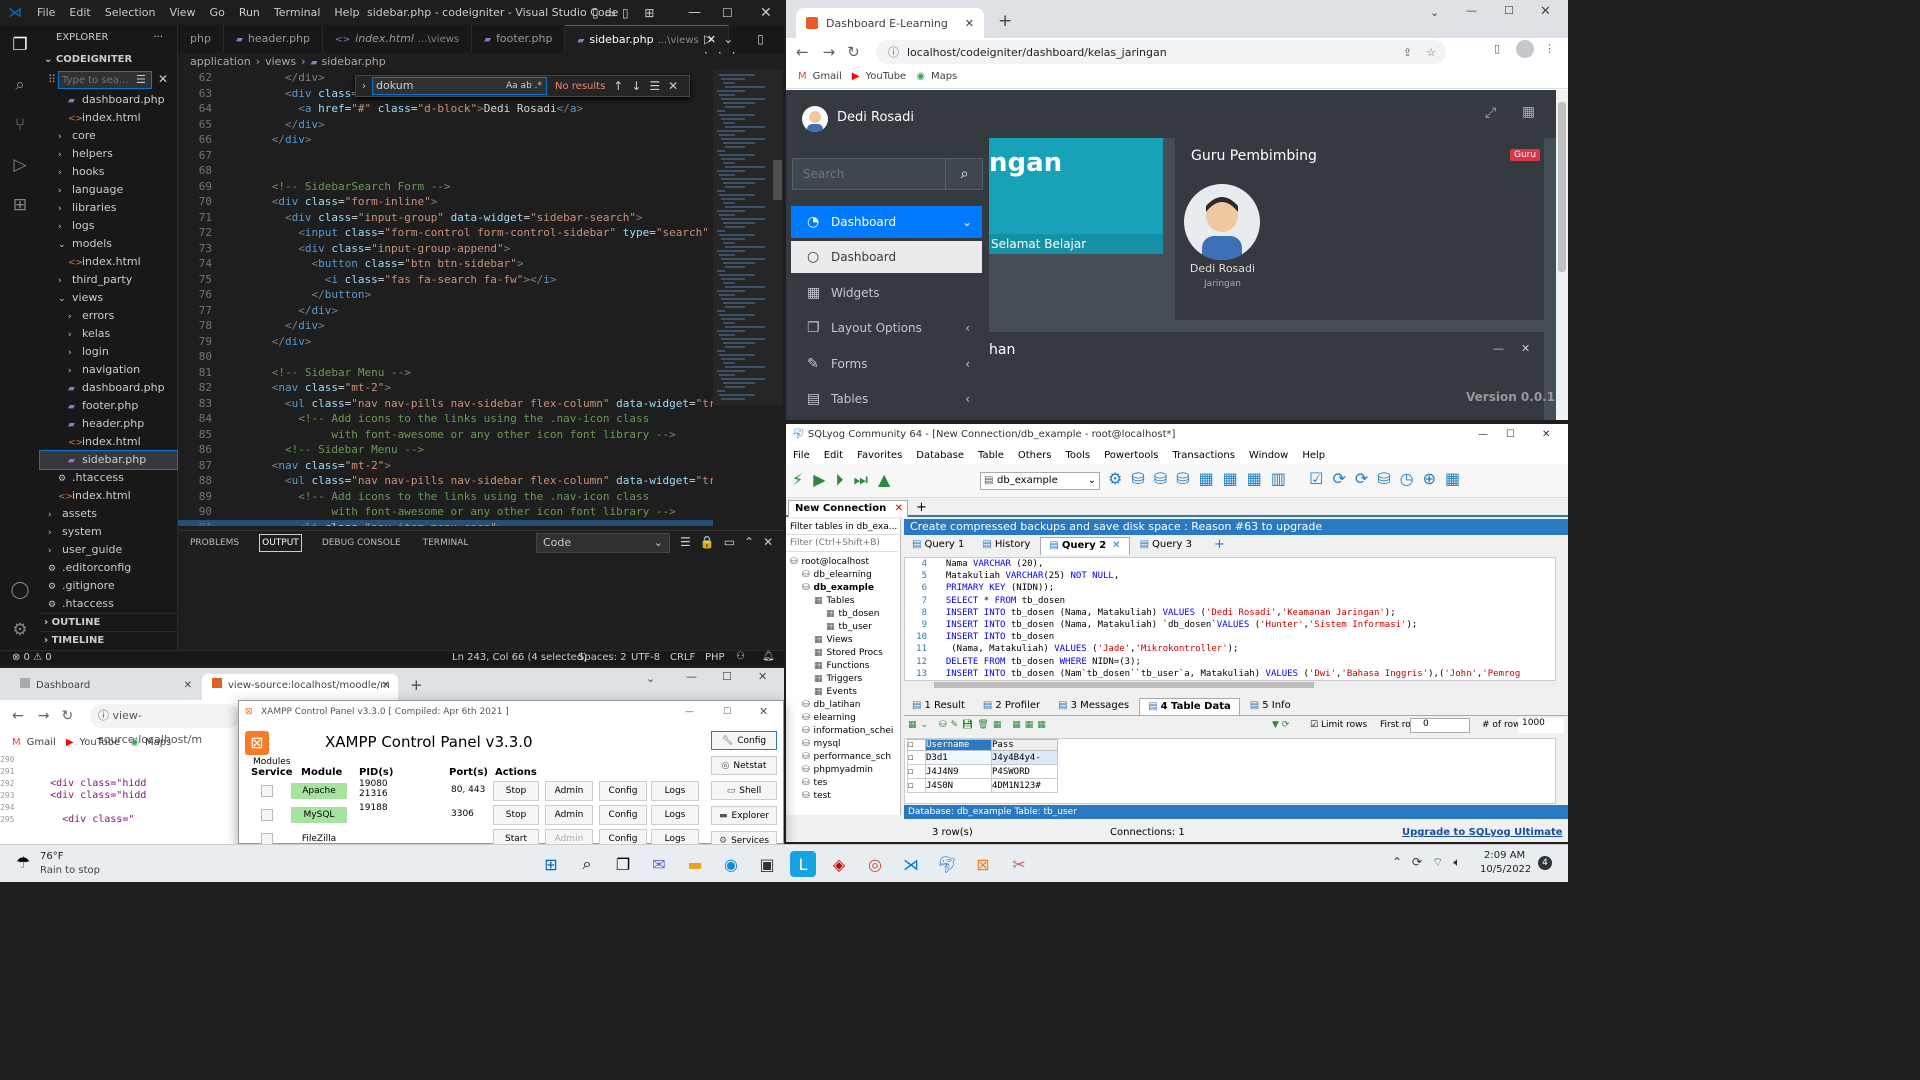  What do you see at coordinates (346, 12) in the screenshot?
I see `menu-help: Help` at bounding box center [346, 12].